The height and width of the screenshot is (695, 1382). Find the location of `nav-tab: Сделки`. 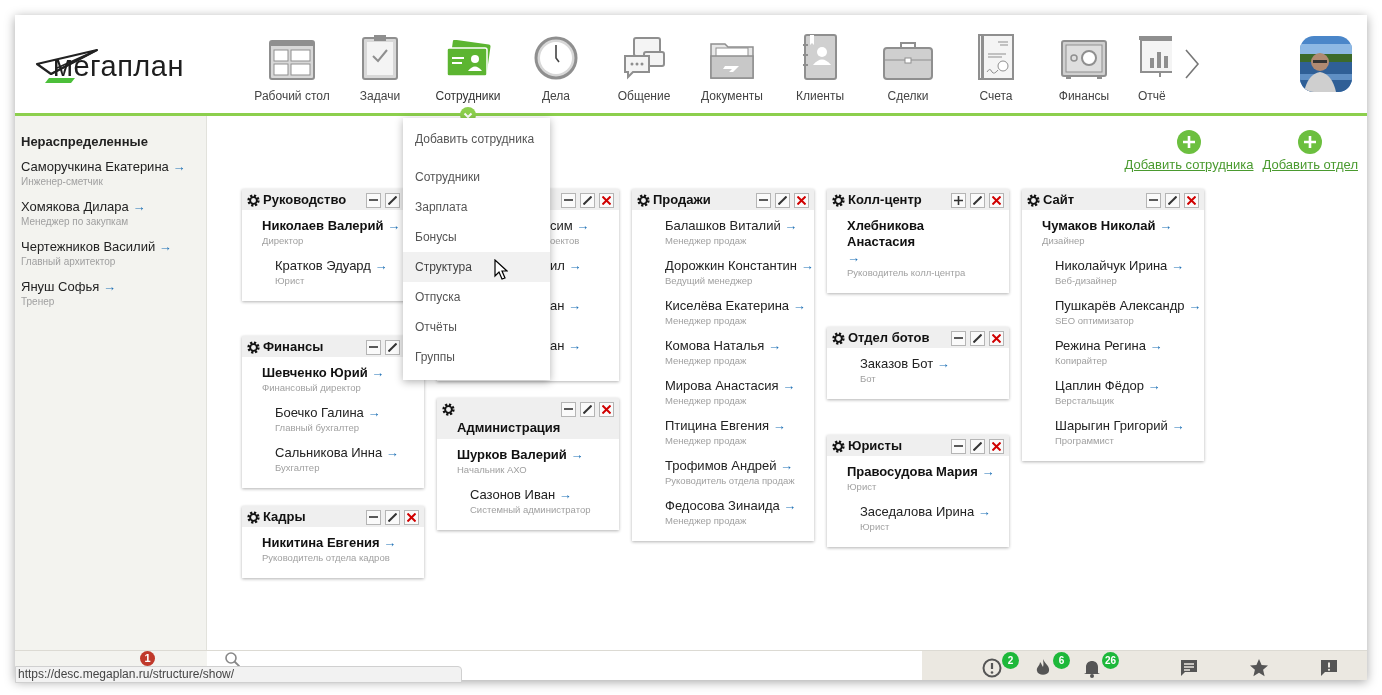

nav-tab: Сделки is located at coordinates (908, 67).